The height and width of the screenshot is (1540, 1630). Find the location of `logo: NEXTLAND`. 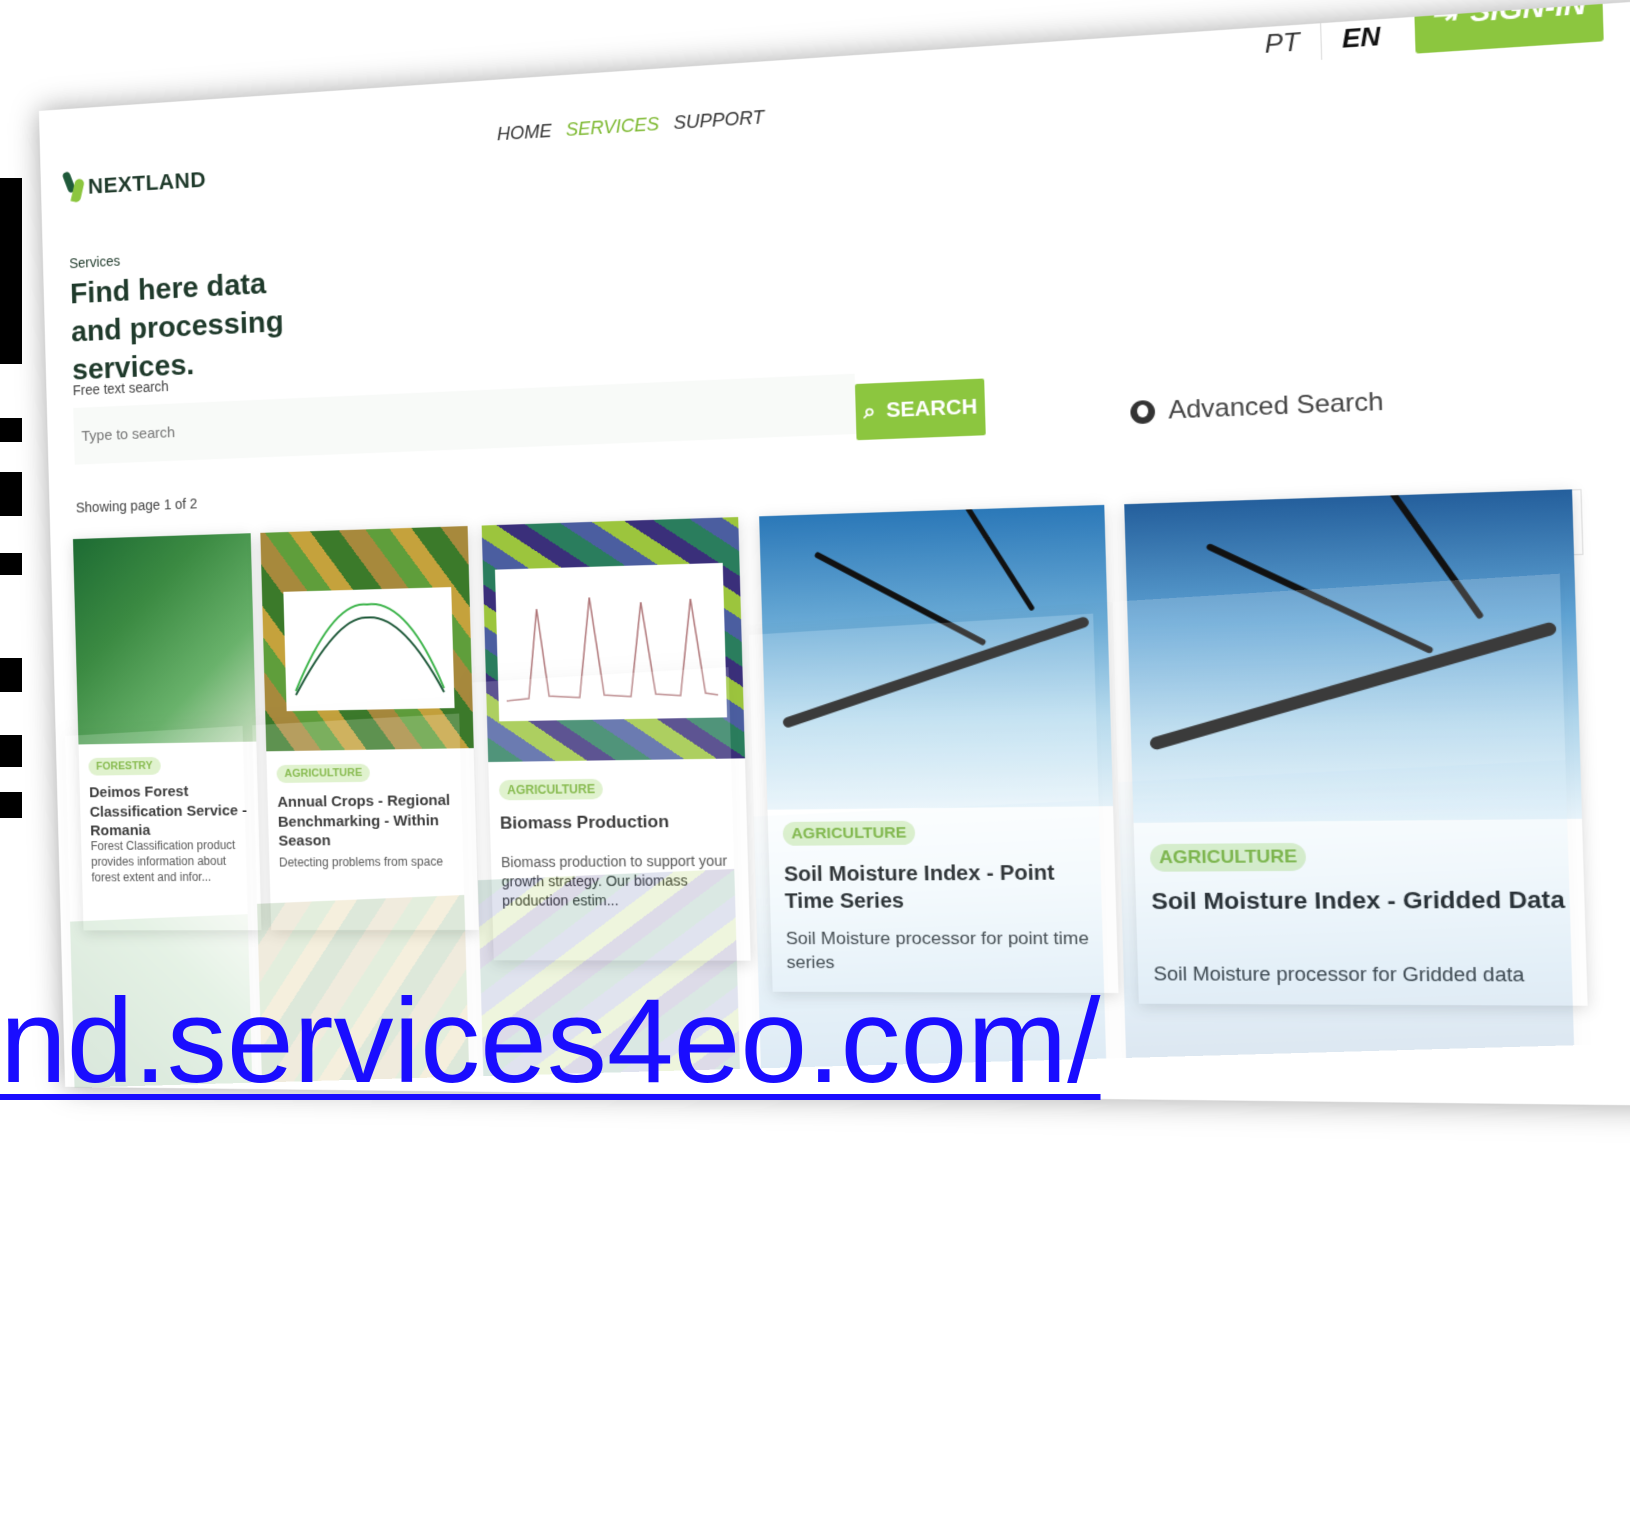

logo: NEXTLAND is located at coordinates (135, 184).